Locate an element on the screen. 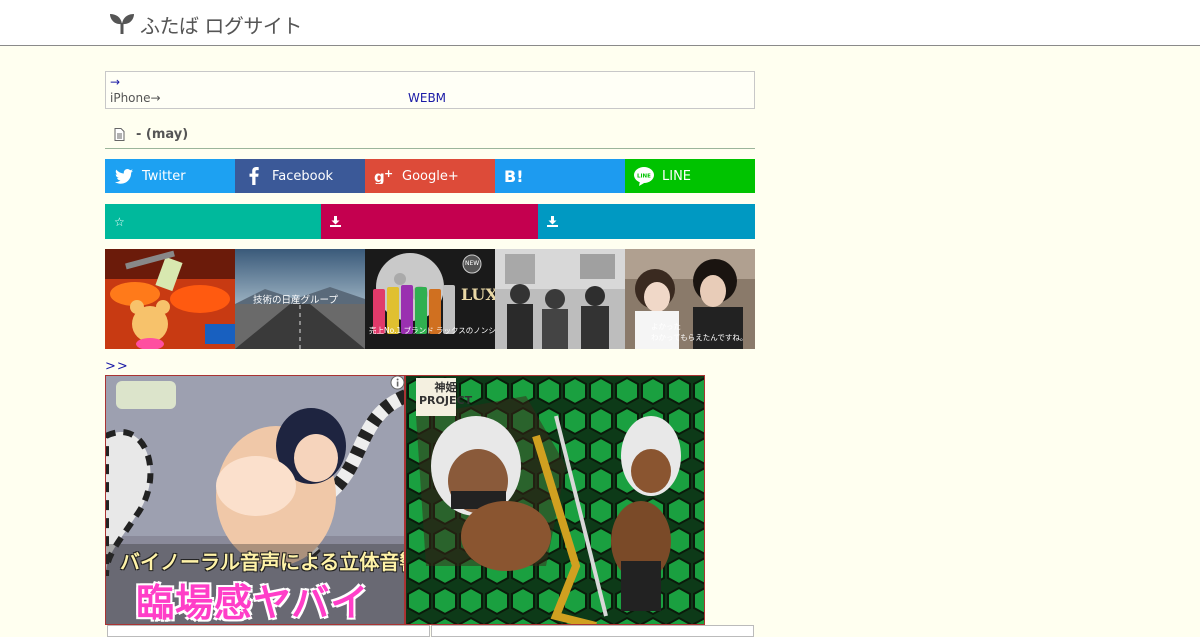 The width and height of the screenshot is (1200, 637). site-title: ふたば ログサイト is located at coordinates (221, 25).